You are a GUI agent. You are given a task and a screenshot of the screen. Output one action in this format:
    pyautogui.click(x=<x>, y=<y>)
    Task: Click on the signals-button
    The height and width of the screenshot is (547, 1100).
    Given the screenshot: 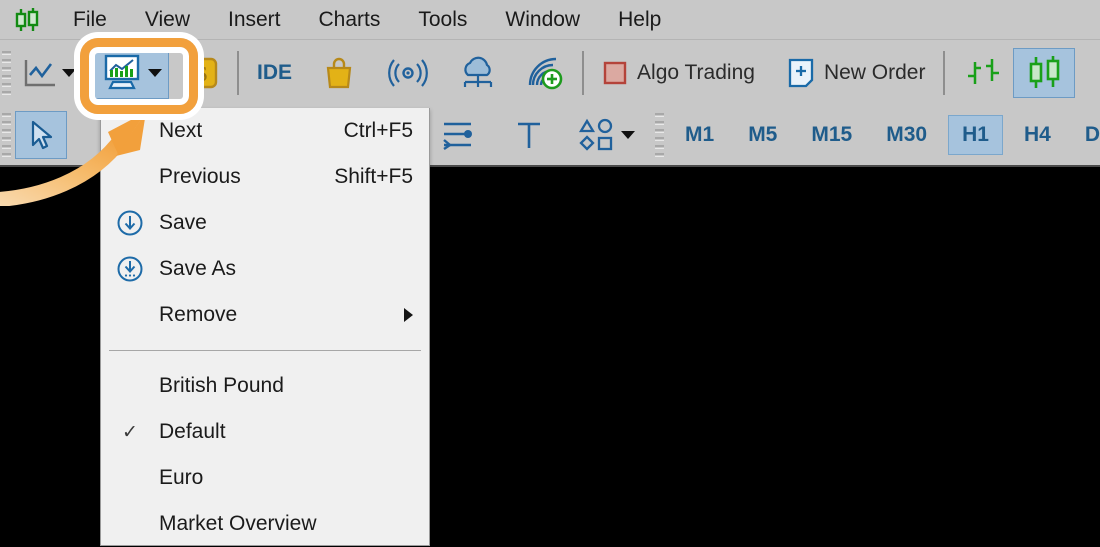 What is the action you would take?
    pyautogui.click(x=408, y=73)
    